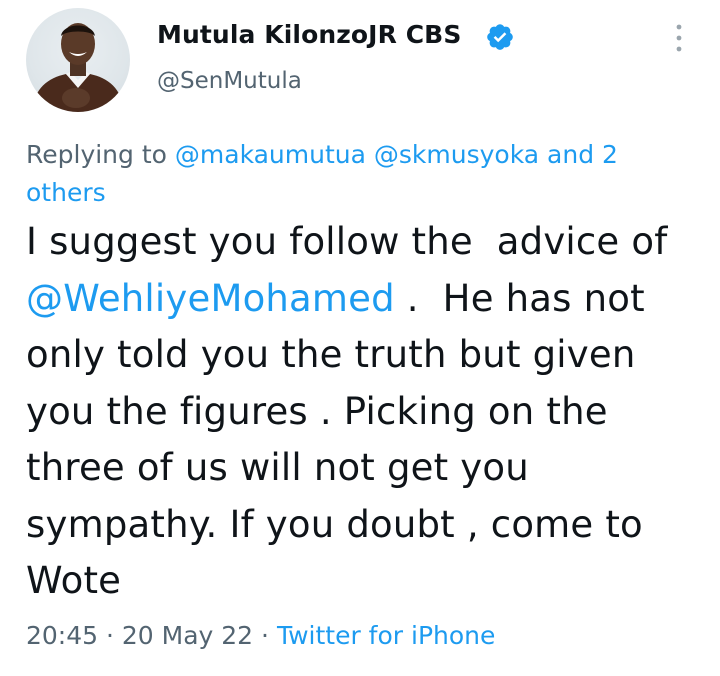  What do you see at coordinates (500, 37) in the screenshot?
I see `verified-badge-icon` at bounding box center [500, 37].